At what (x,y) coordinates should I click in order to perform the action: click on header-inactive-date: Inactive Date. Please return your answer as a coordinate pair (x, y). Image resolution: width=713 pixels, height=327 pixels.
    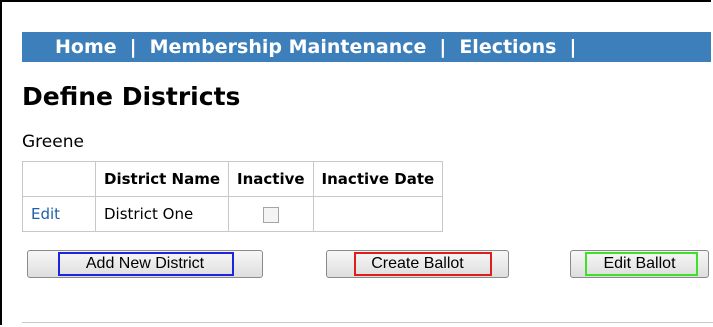
    Looking at the image, I should click on (378, 179).